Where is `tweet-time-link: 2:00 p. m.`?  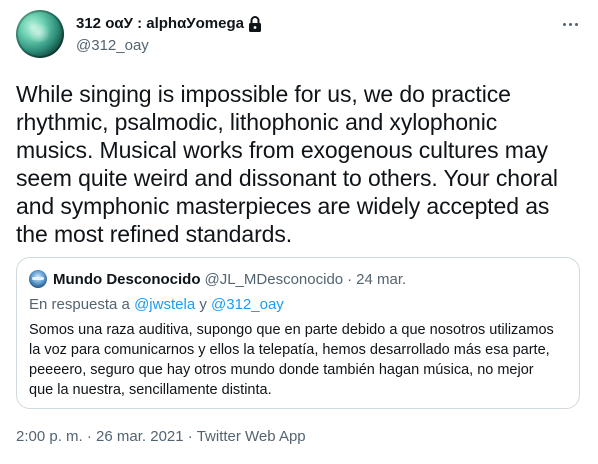 tweet-time-link: 2:00 p. m. is located at coordinates (49, 436).